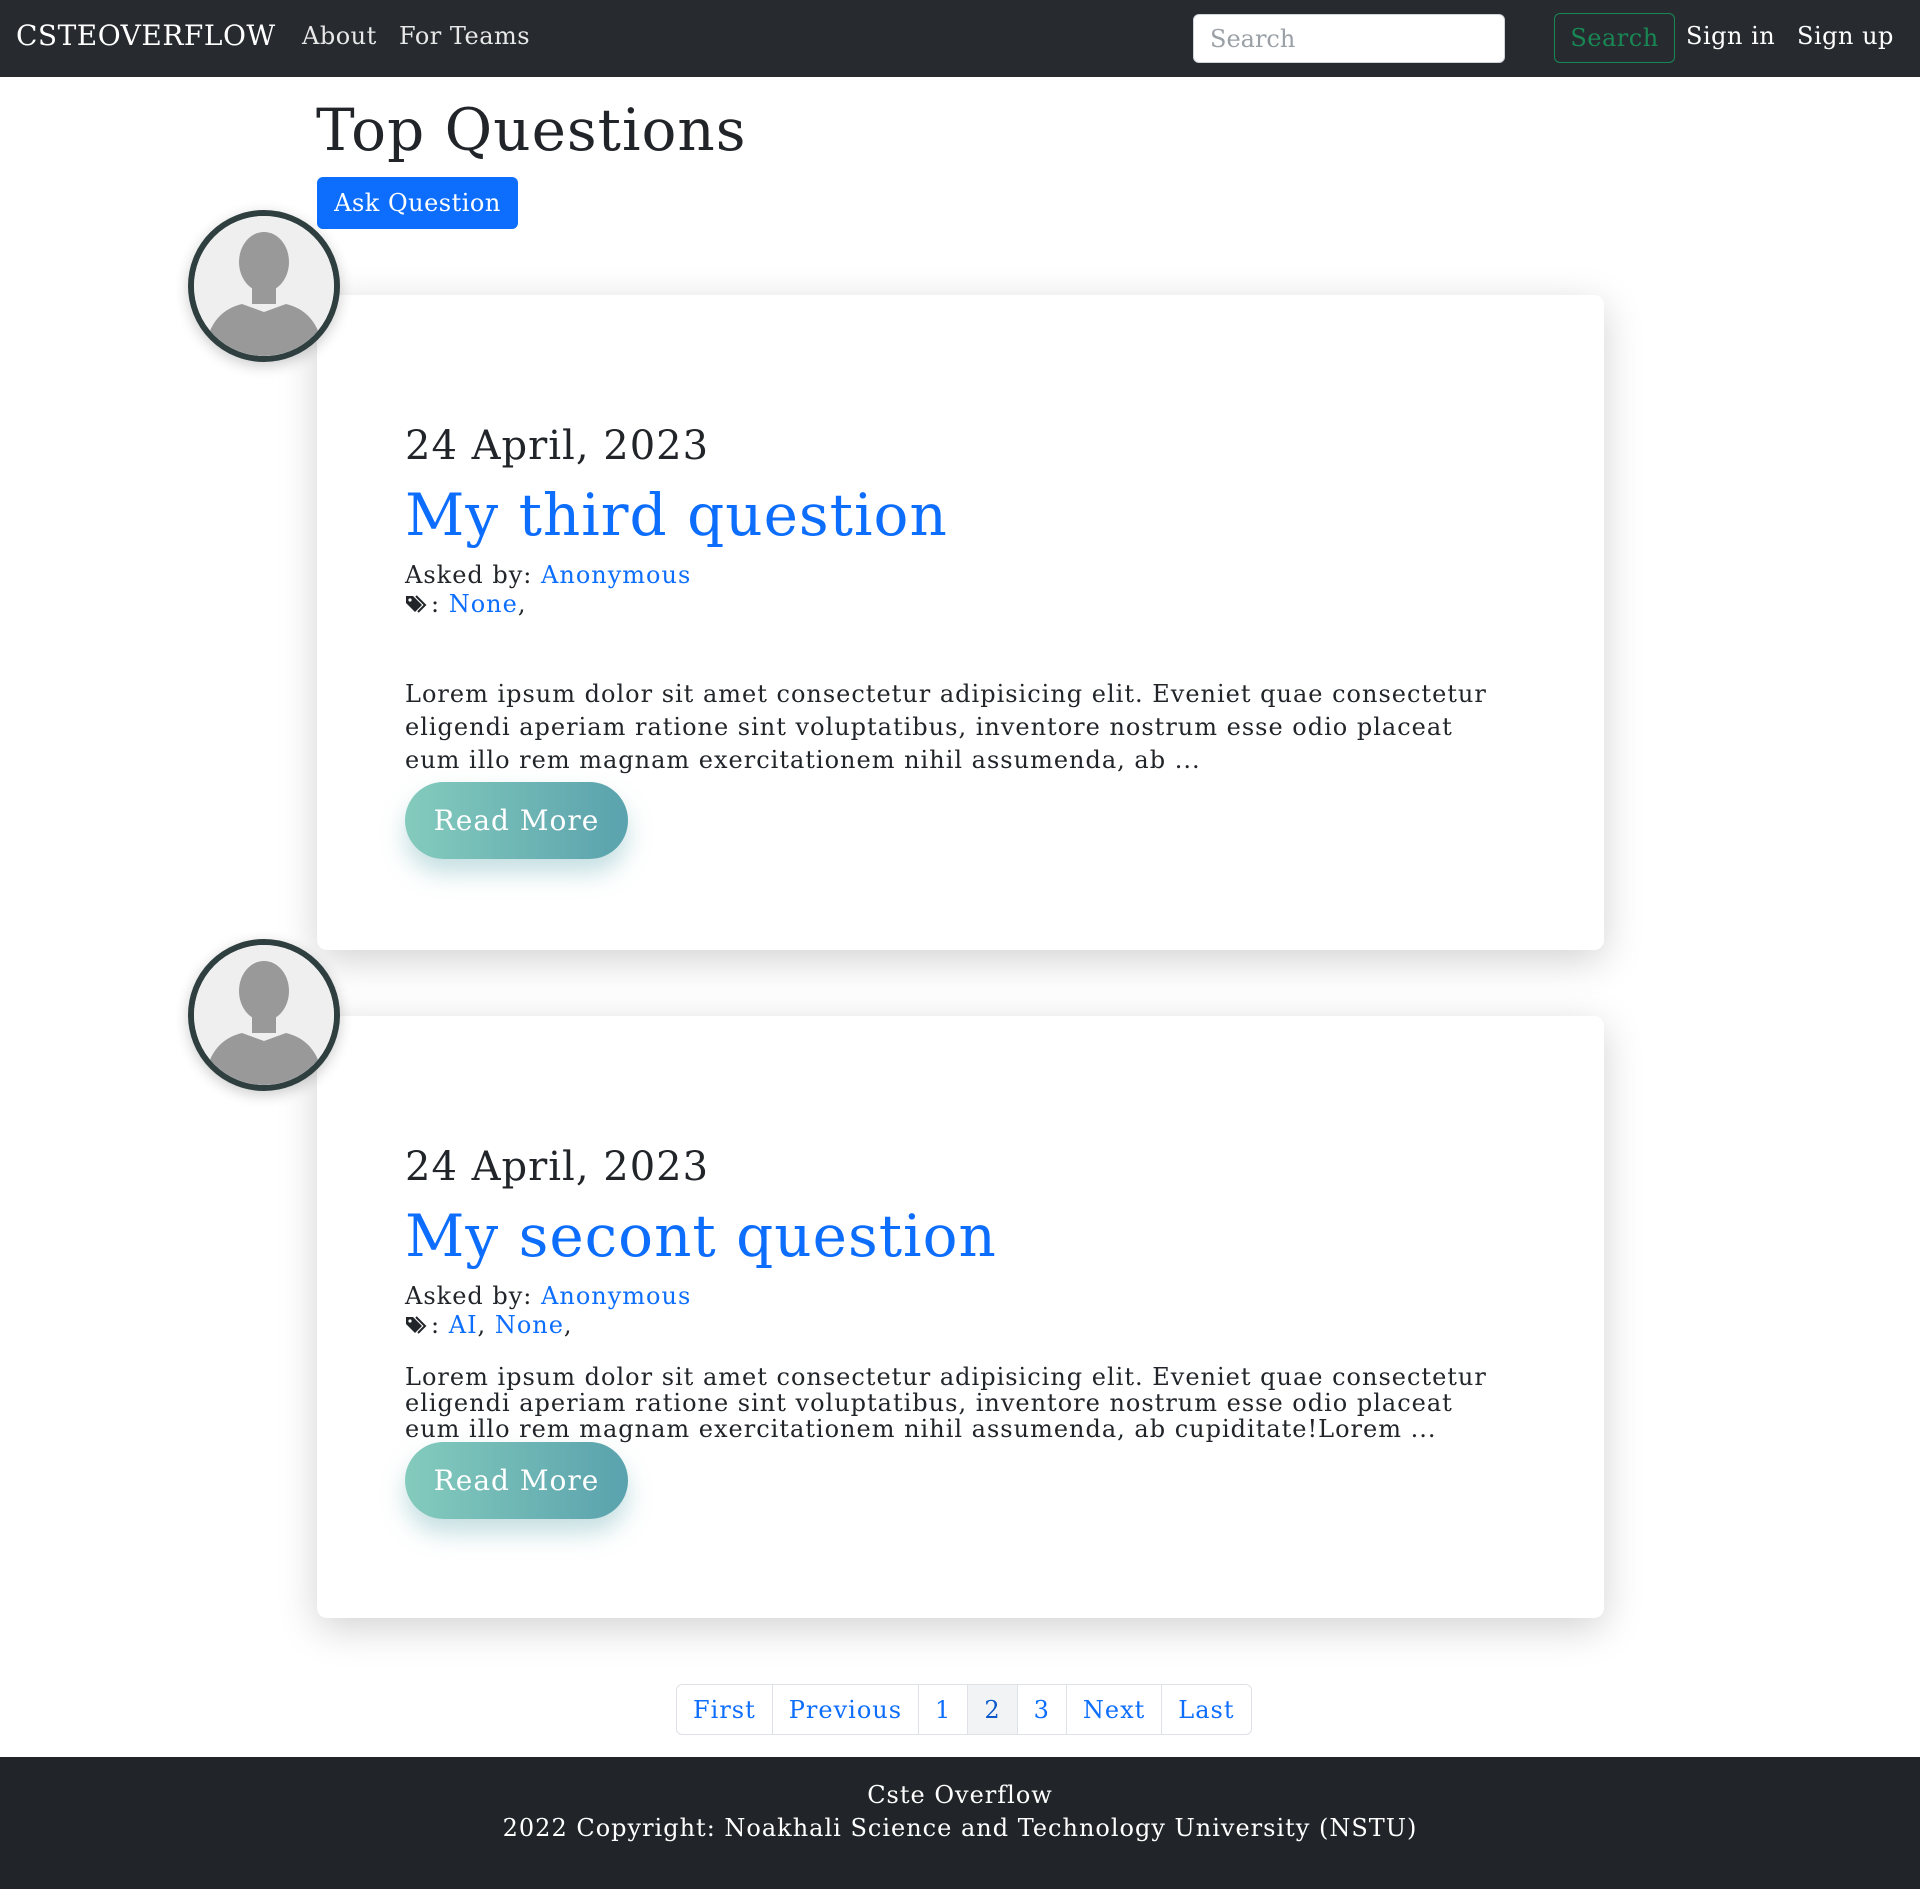 This screenshot has width=1920, height=1889. Describe the element at coordinates (1349, 38) in the screenshot. I see `search-input` at that location.